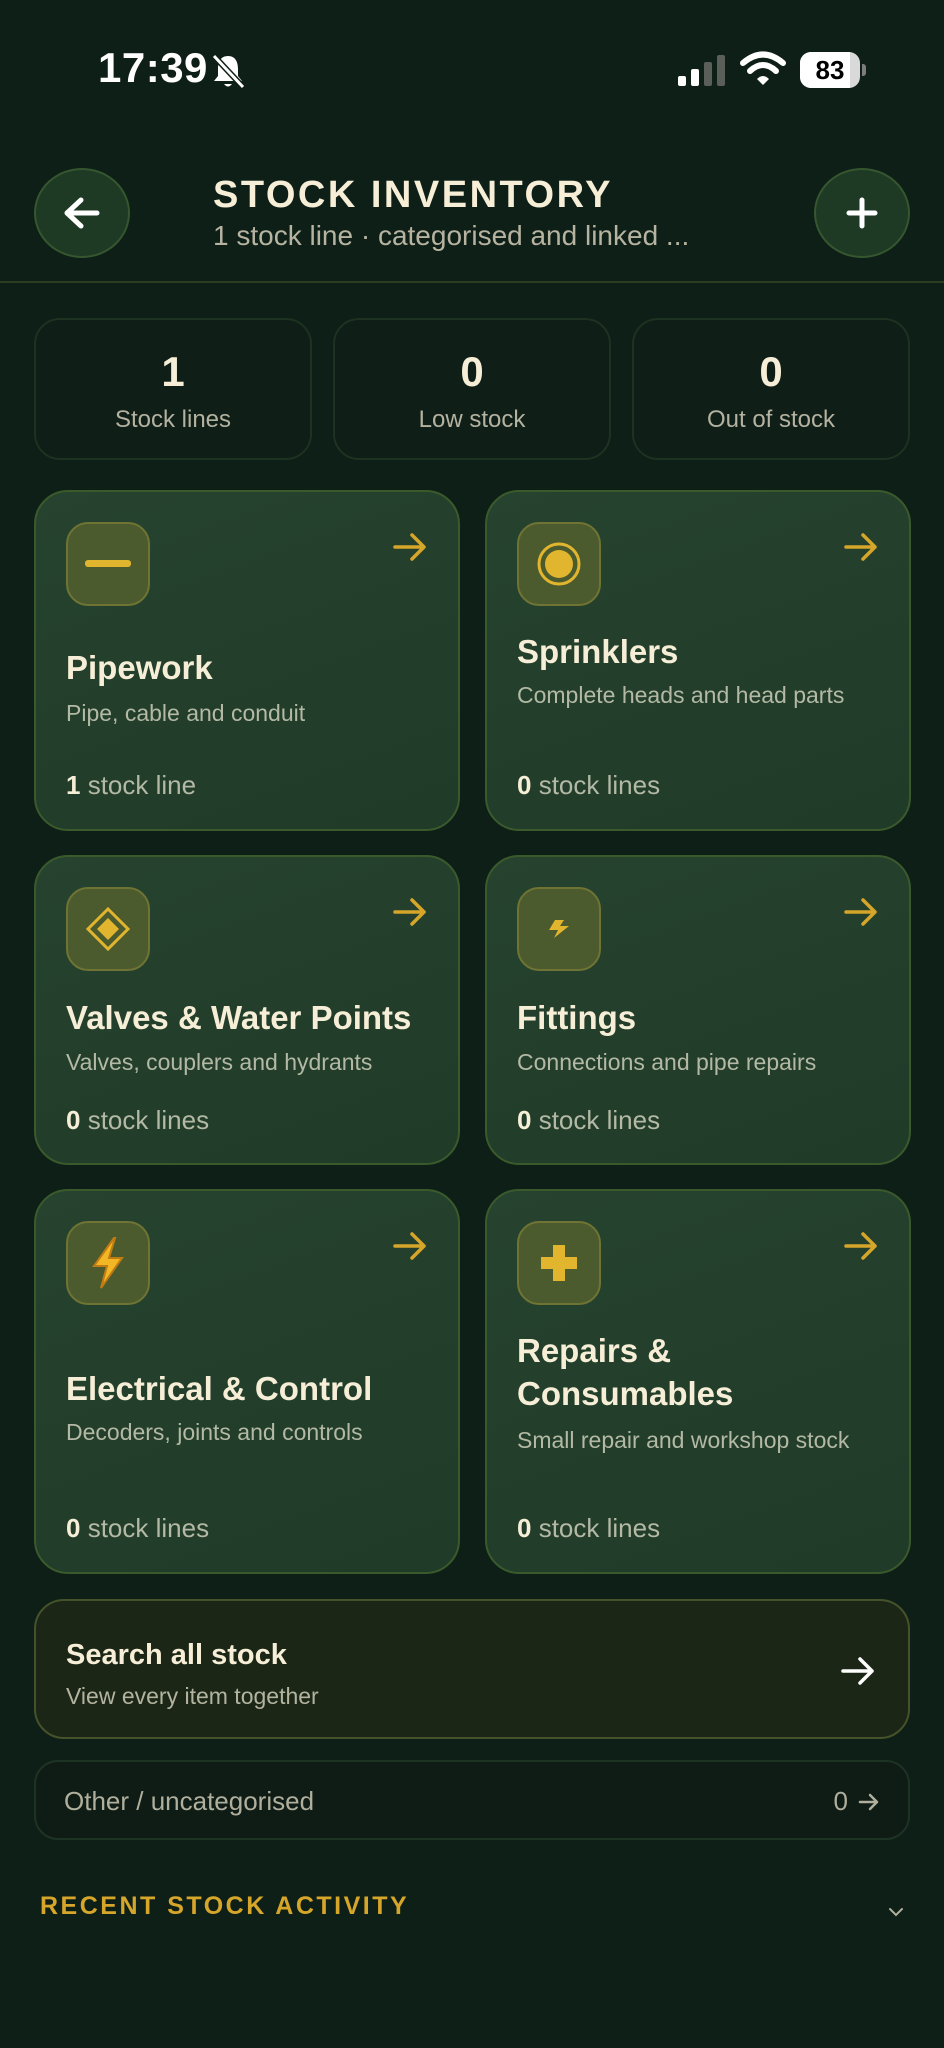  What do you see at coordinates (108, 1263) in the screenshot?
I see `lightning-icon` at bounding box center [108, 1263].